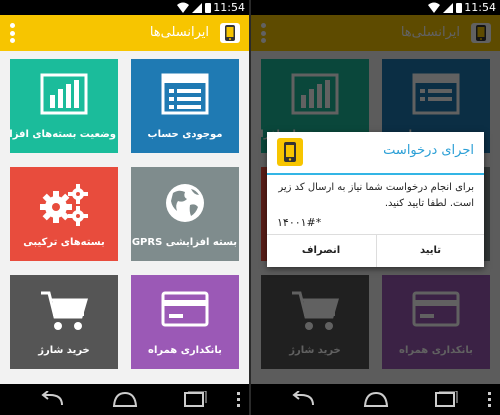  Describe the element at coordinates (185, 134) in the screenshot. I see `tile-label: موجودی حساب` at that location.